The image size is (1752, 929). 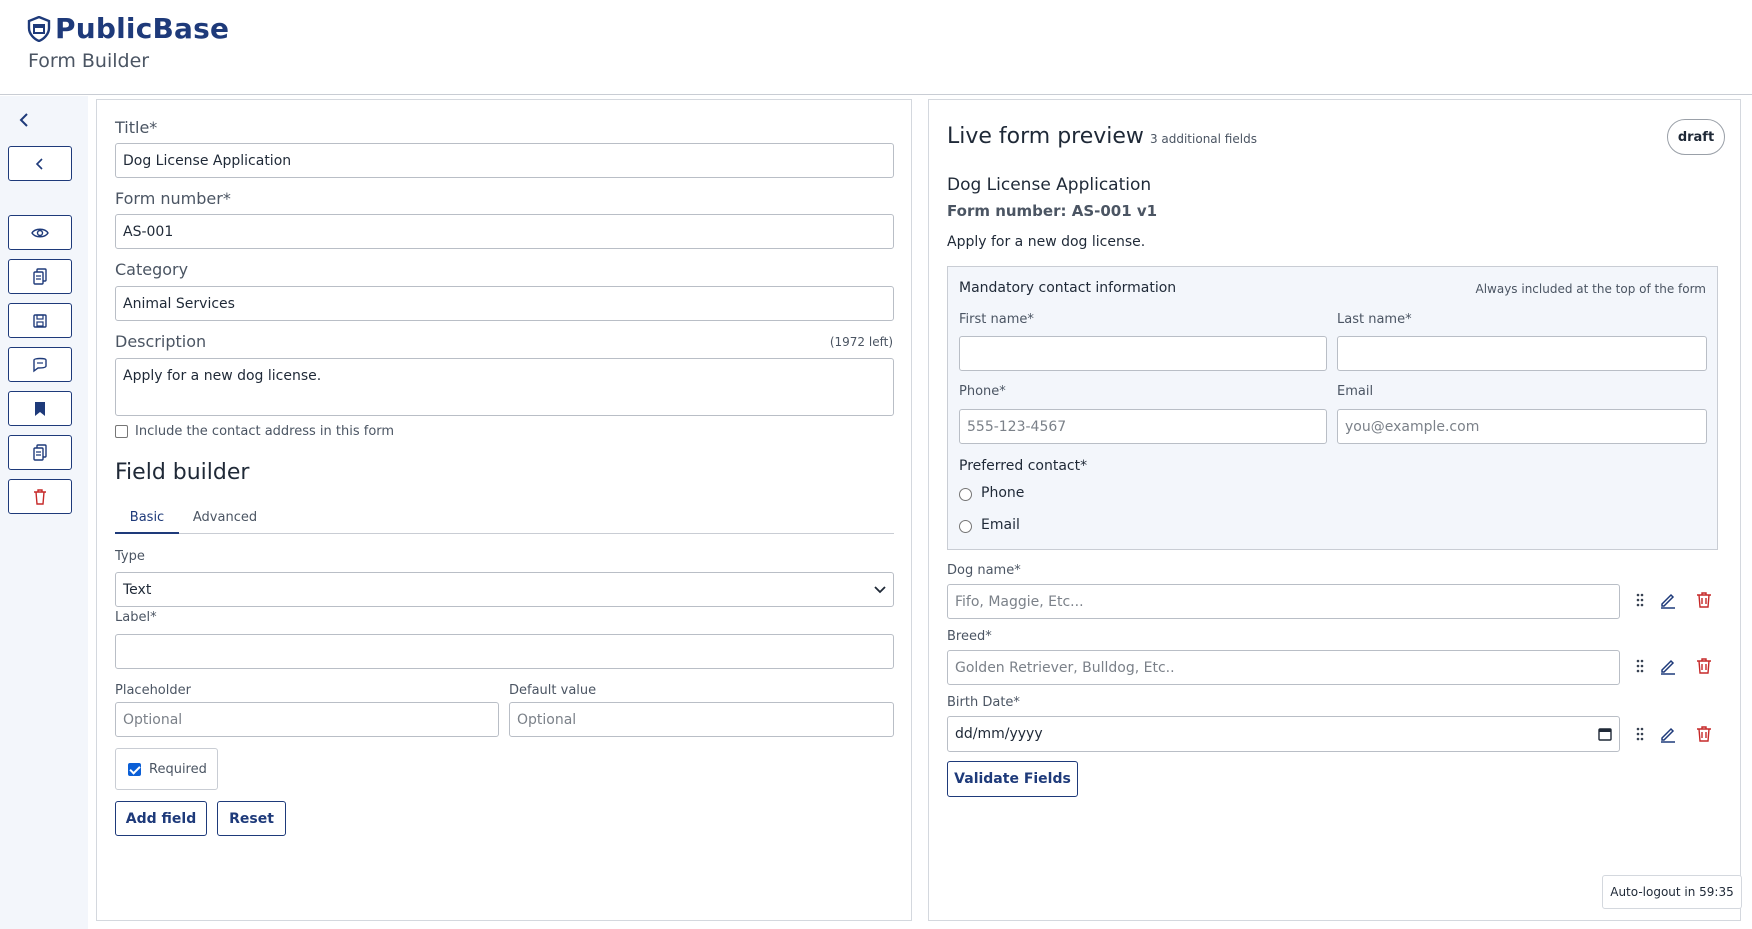 I want to click on birth-date-placeholder: dd/mm/yyyy, so click(x=999, y=734).